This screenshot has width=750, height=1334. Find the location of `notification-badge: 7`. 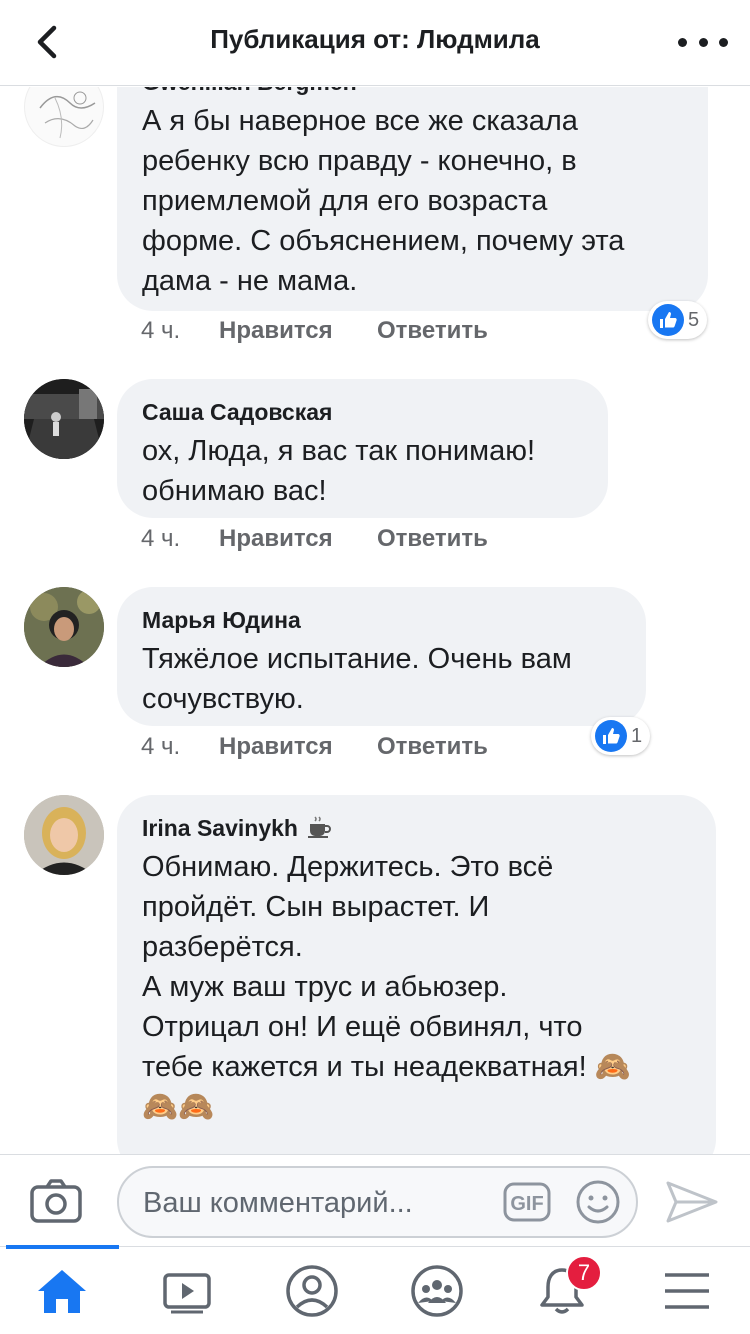

notification-badge: 7 is located at coordinates (584, 1273).